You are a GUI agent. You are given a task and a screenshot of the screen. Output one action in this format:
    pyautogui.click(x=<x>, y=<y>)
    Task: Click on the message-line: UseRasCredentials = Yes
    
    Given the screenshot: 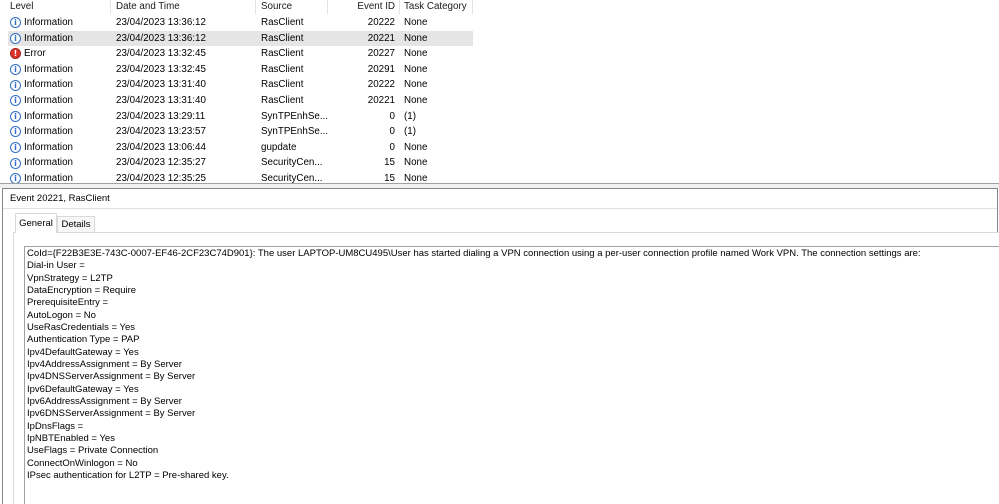 What is the action you would take?
    pyautogui.click(x=81, y=327)
    